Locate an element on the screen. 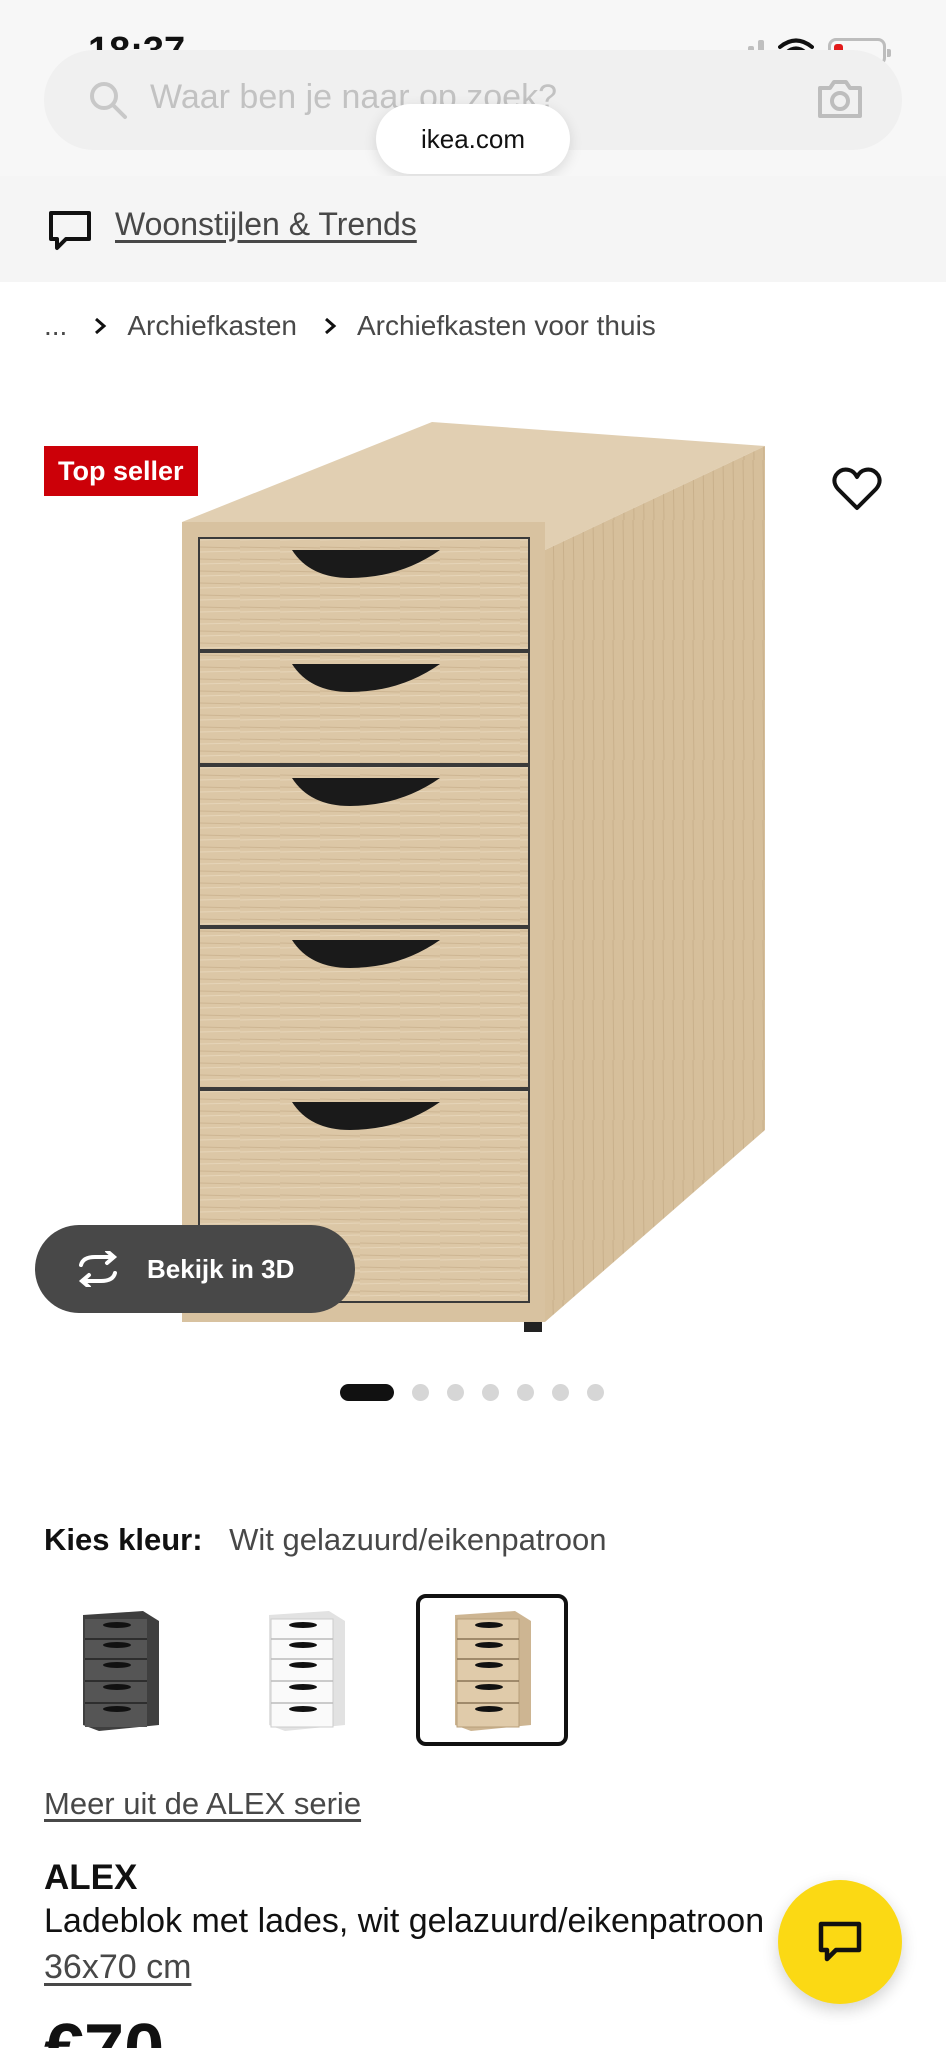 Image resolution: width=946 pixels, height=2048 pixels. swatch-wit-gelazuurd-eikenpatroon is located at coordinates (492, 1670).